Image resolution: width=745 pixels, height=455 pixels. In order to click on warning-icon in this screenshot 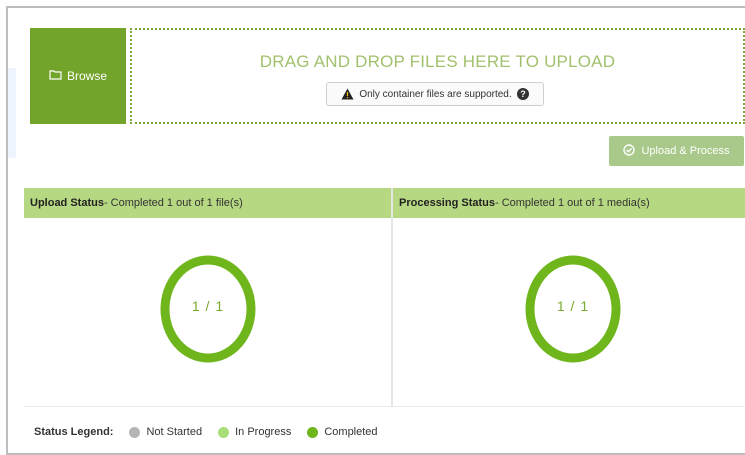, I will do `click(347, 94)`.